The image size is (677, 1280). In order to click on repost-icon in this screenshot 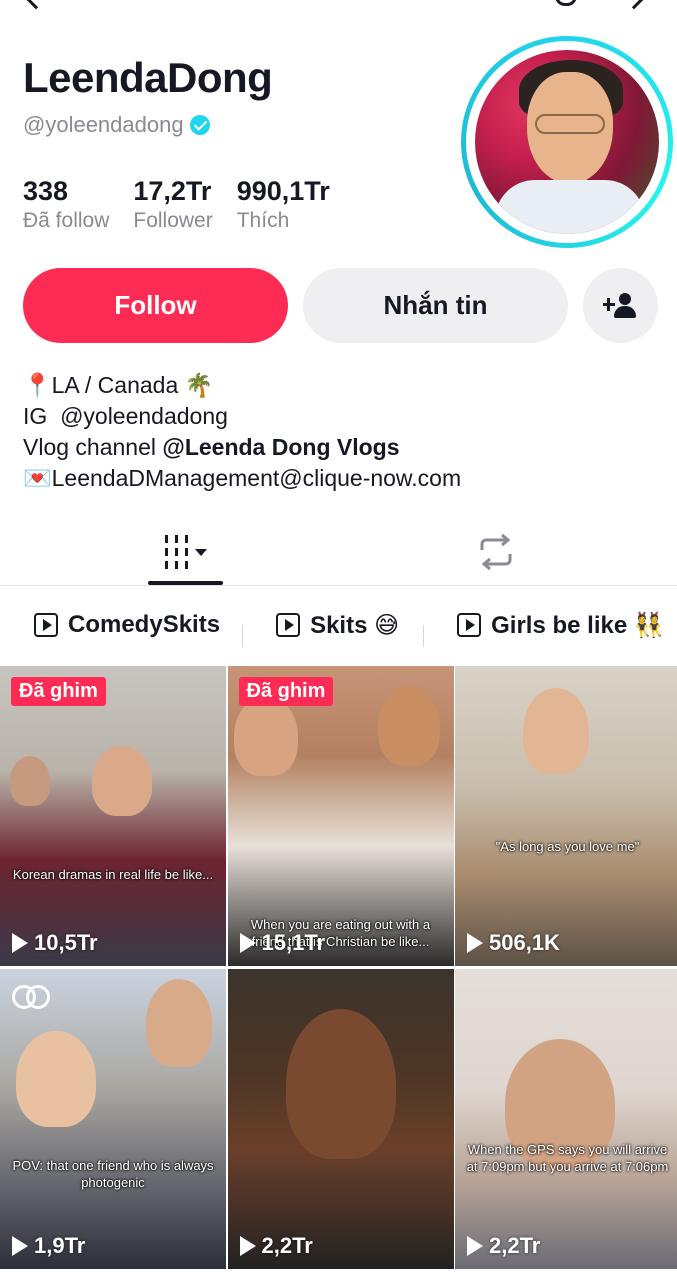, I will do `click(496, 552)`.